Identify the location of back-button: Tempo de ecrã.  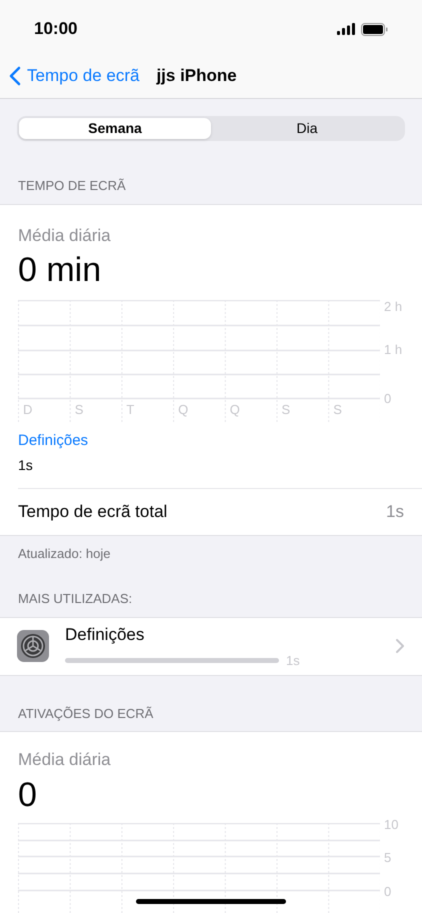
(74, 76).